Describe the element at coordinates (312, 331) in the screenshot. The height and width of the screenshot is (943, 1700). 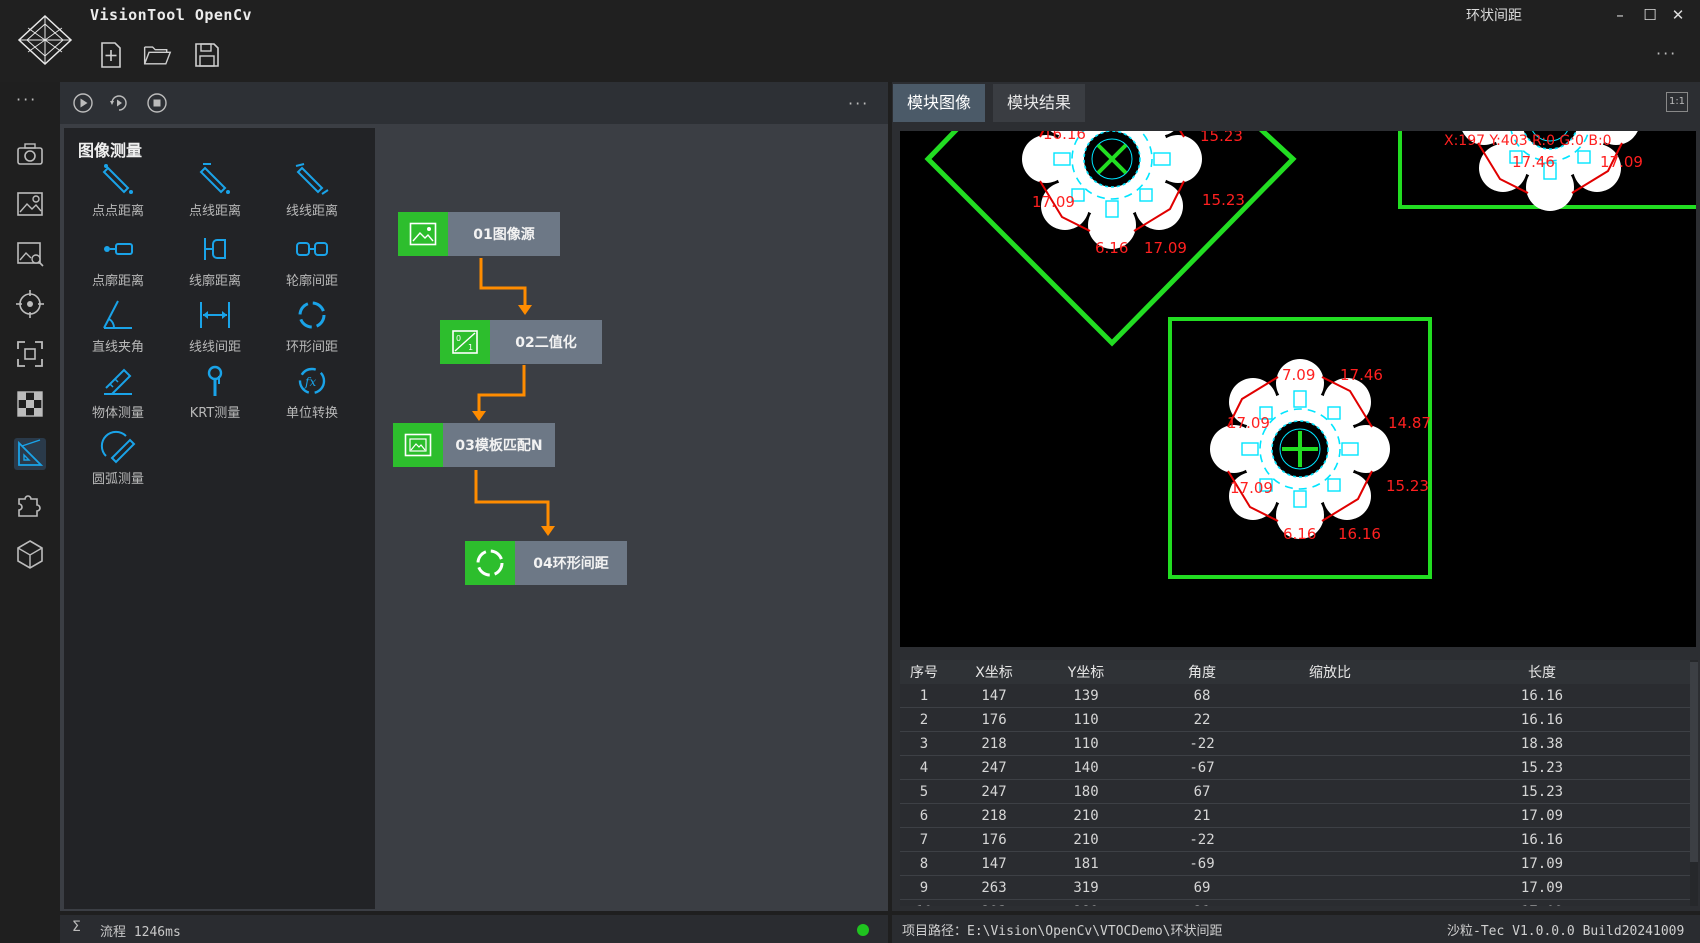
I see `tool-ring-spacing: 环形间距` at that location.